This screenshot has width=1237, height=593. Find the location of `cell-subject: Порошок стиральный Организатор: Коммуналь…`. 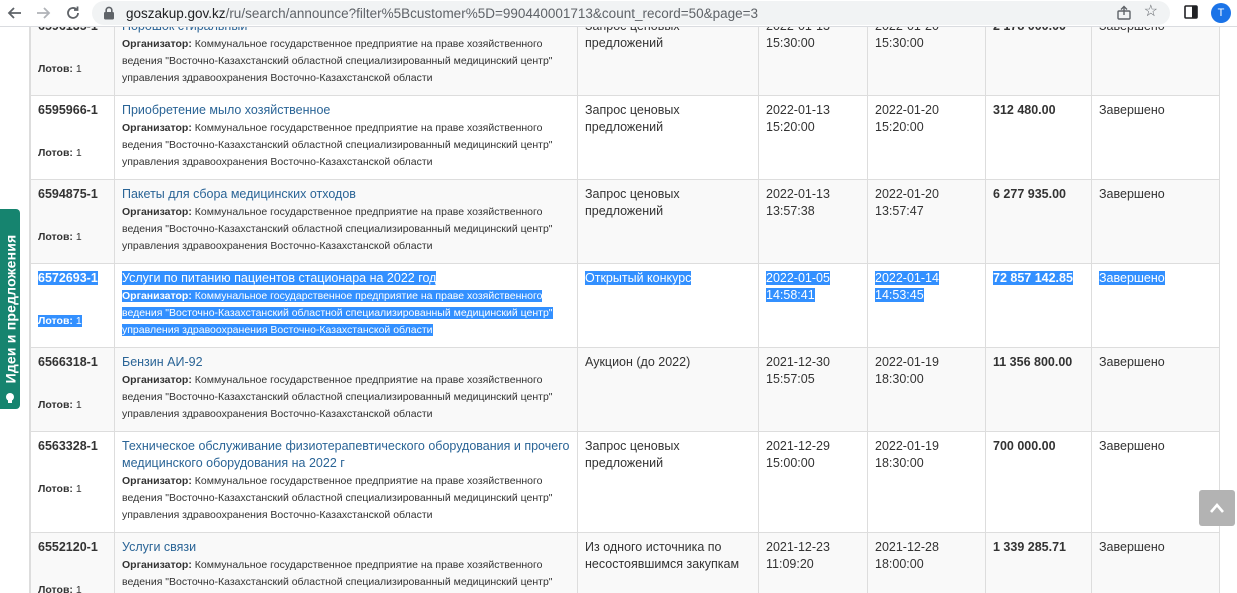

cell-subject: Порошок стиральный Организатор: Коммуналь… is located at coordinates (346, 61).